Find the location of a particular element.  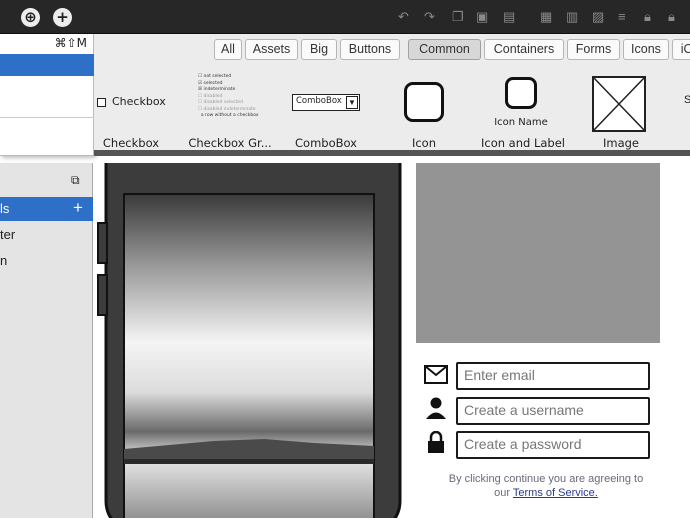

checkbox-group-row: a row without a checkbox is located at coordinates (229, 115).